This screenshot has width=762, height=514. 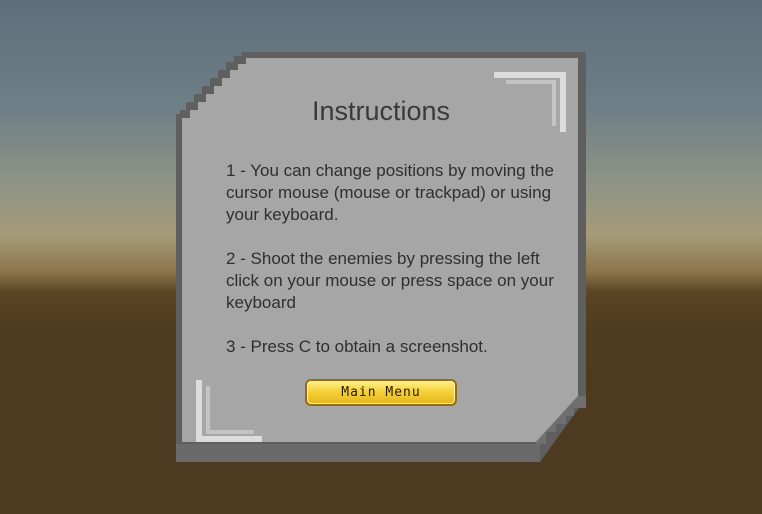 I want to click on instructions-title: Instructions, so click(x=381, y=111).